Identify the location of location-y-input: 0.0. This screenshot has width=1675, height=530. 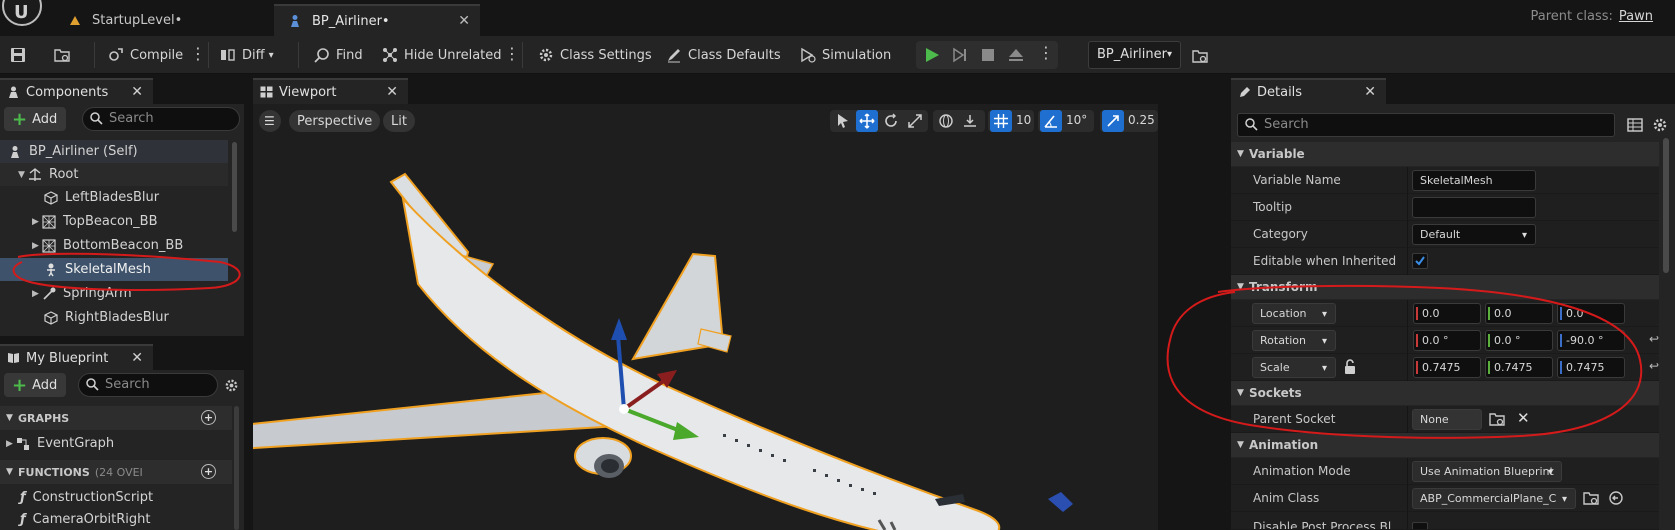
(1519, 313).